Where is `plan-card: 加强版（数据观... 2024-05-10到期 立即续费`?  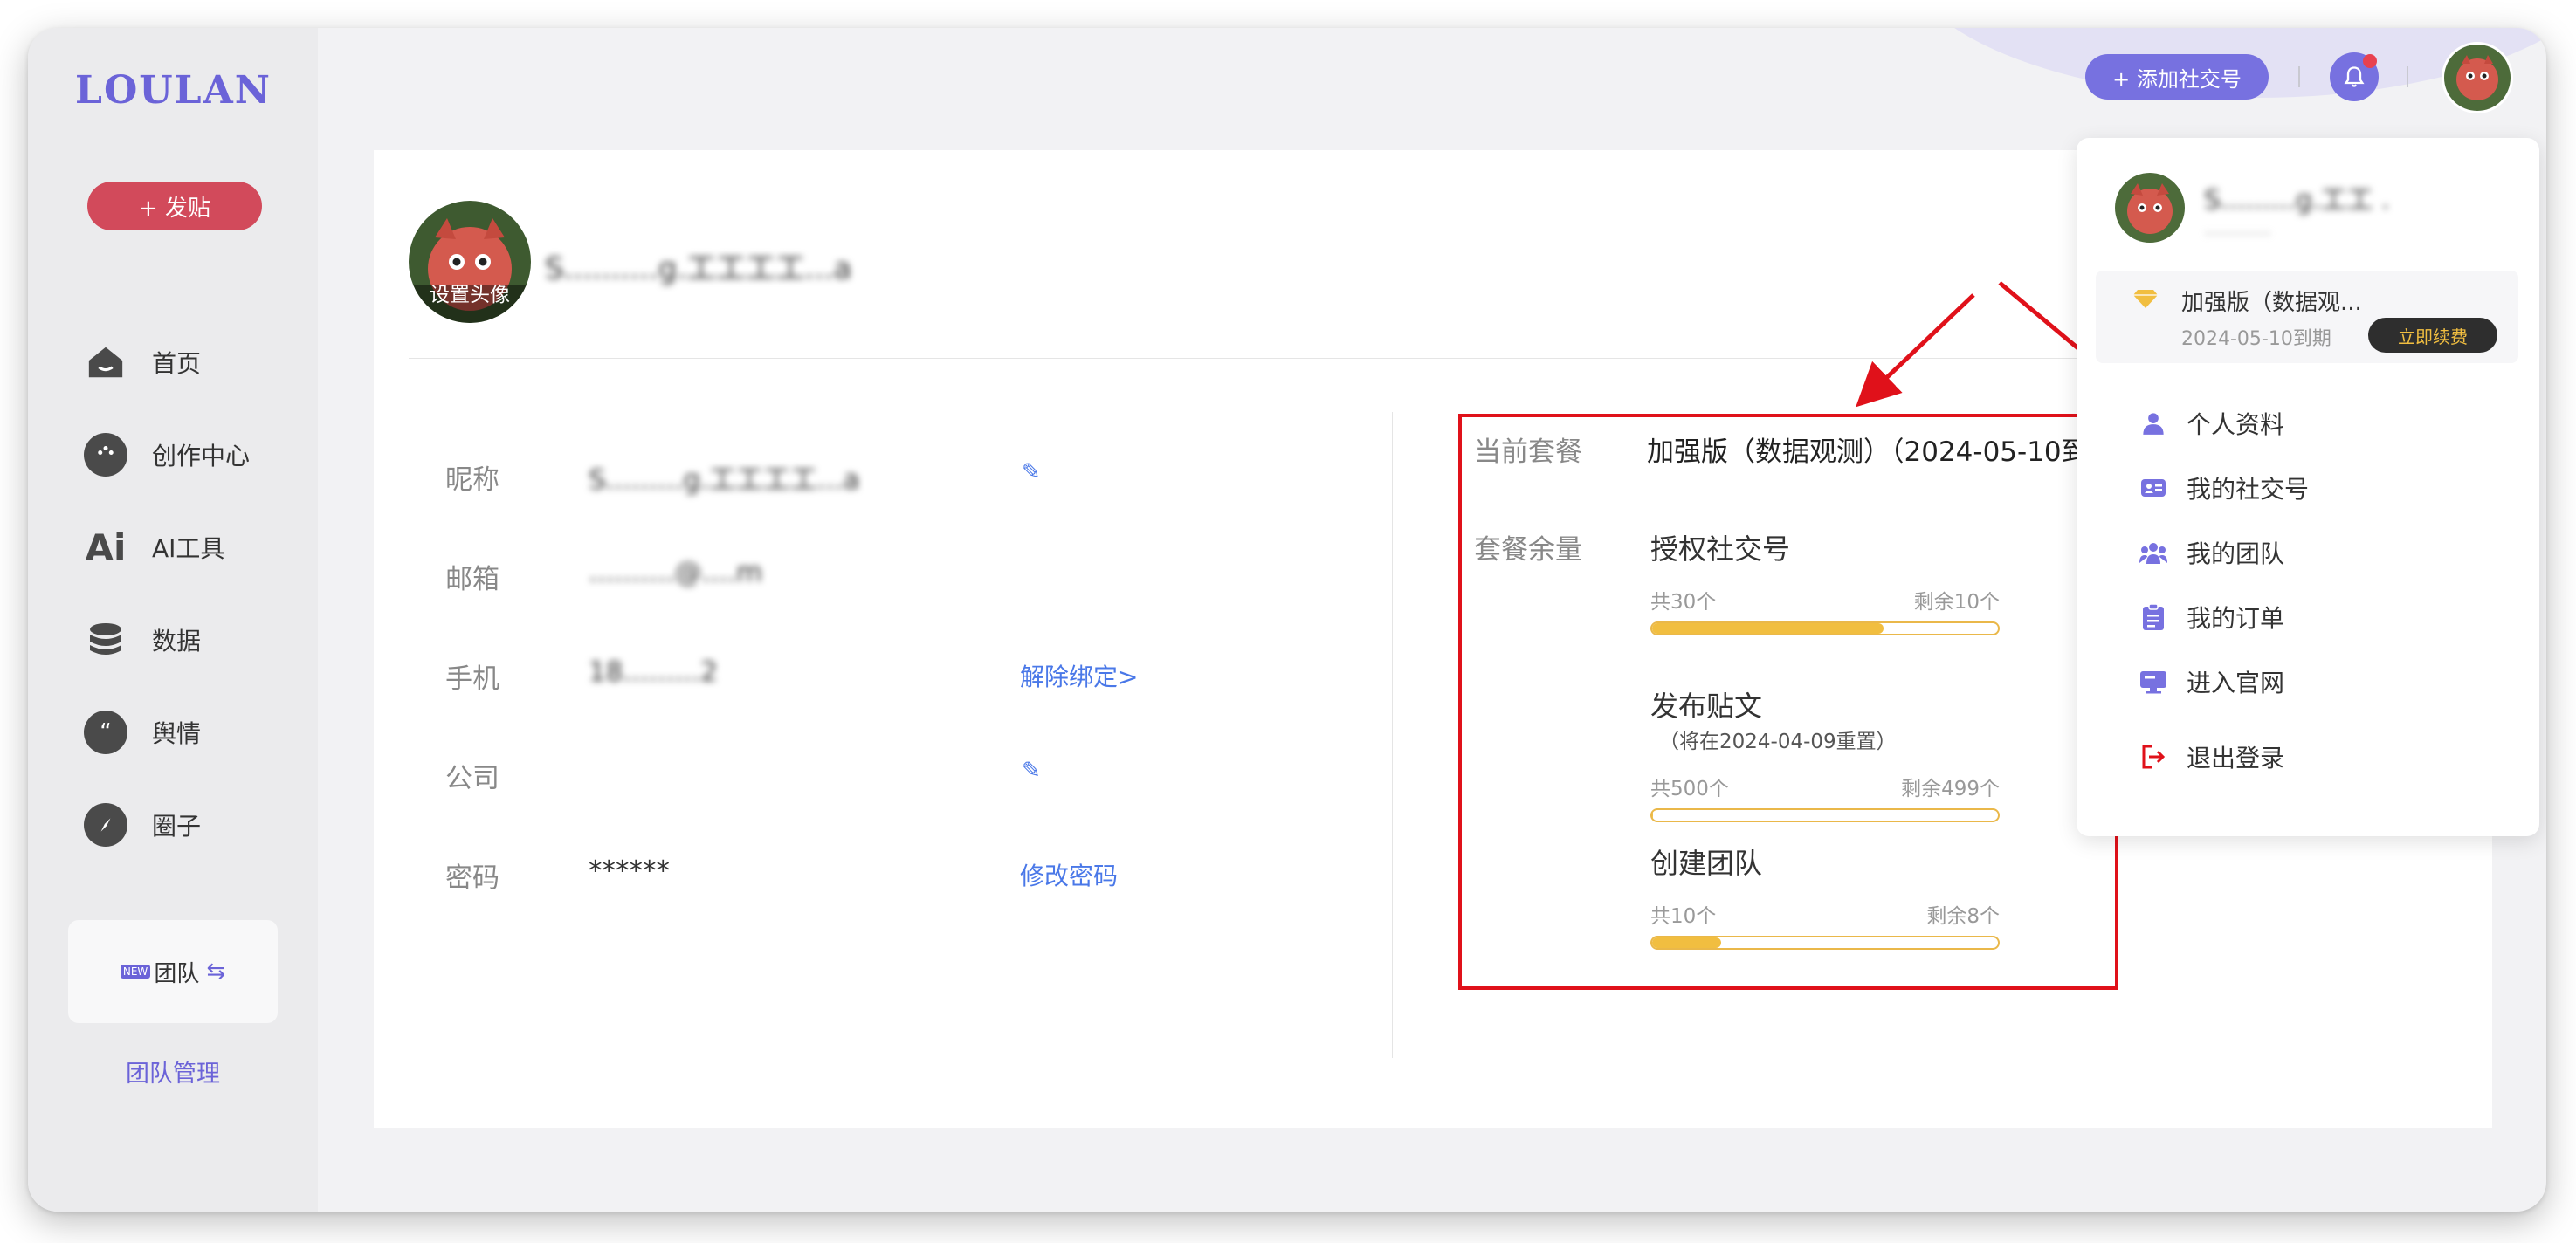
plan-card: 加强版（数据观... 2024-05-10到期 立即续费 is located at coordinates (2307, 317).